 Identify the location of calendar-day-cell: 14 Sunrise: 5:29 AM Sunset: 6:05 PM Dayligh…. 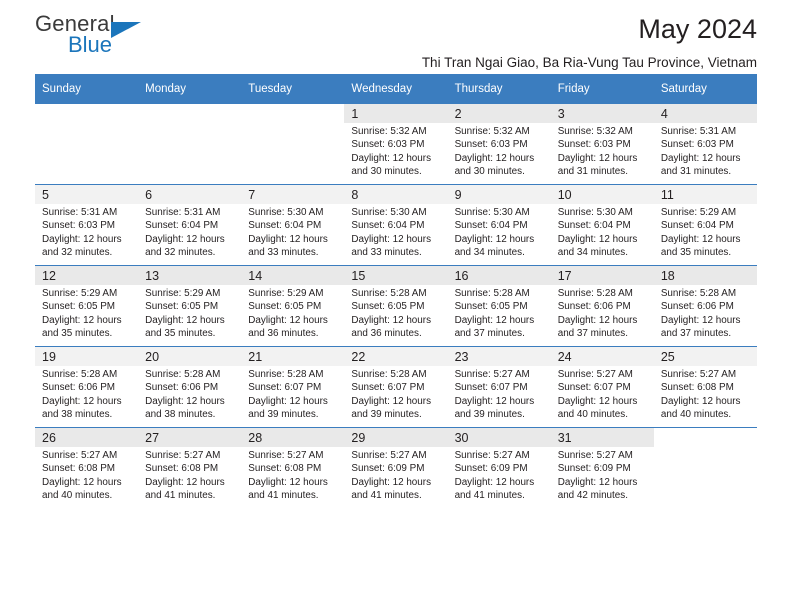
(293, 306).